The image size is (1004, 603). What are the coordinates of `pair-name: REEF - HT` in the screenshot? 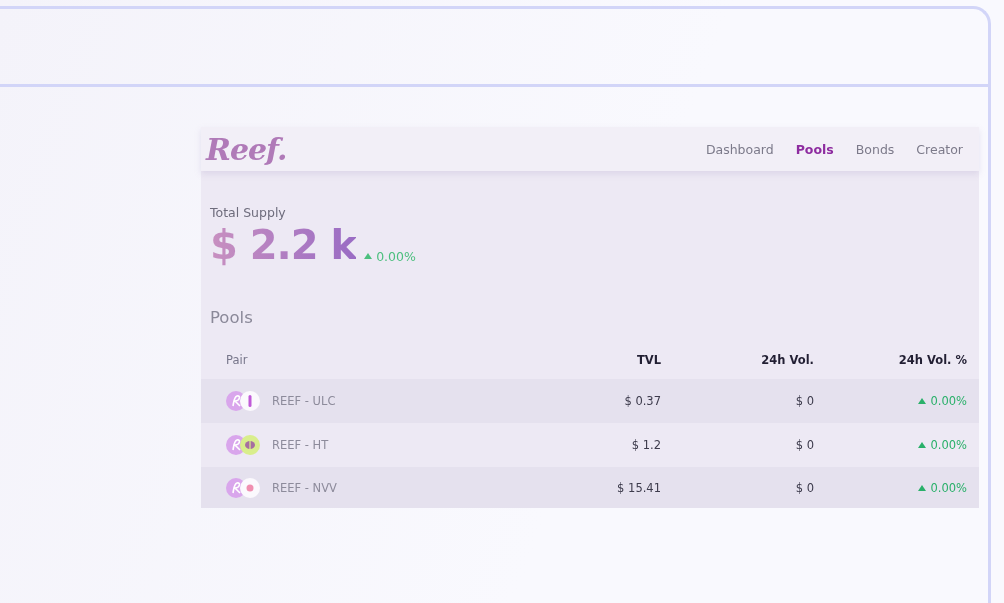 It's located at (300, 445).